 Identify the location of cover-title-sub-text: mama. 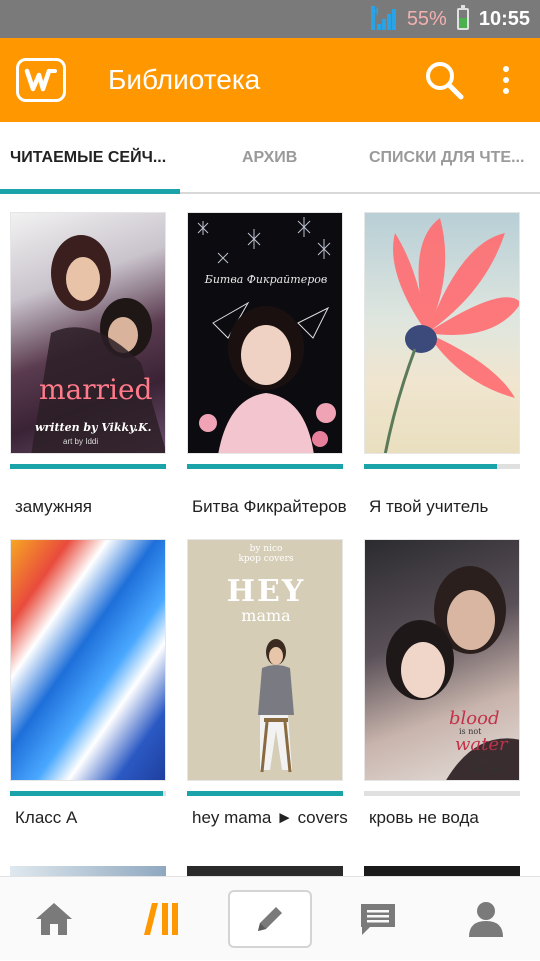
(266, 615).